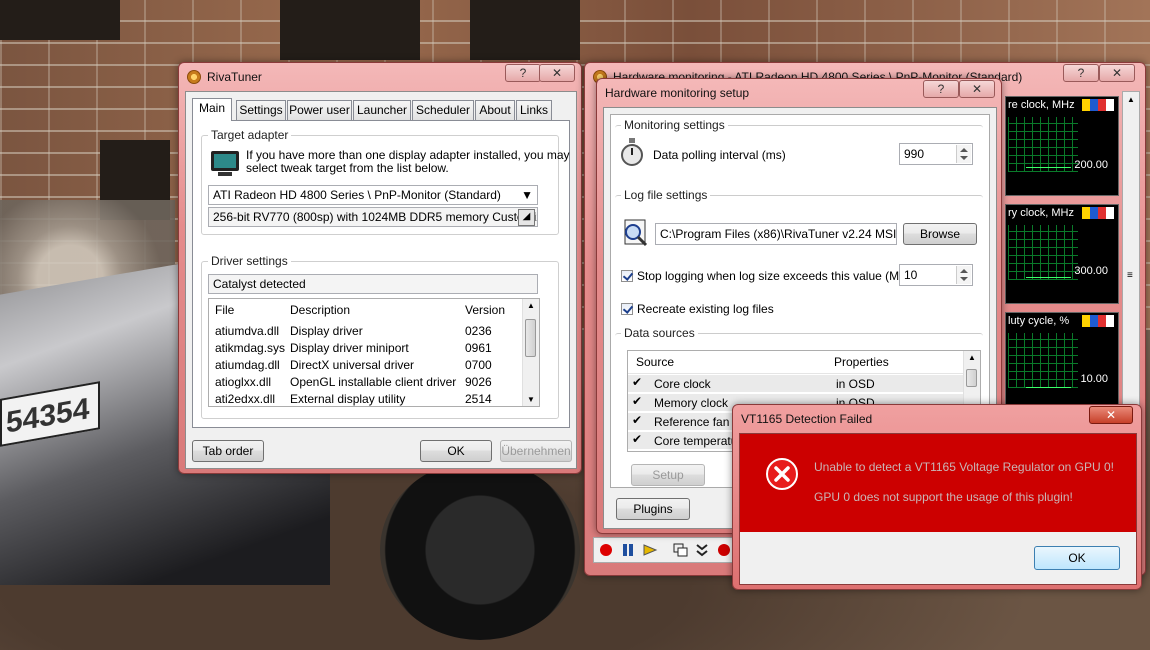  What do you see at coordinates (249, 261) in the screenshot?
I see `driver-settings-label: Driver settings` at bounding box center [249, 261].